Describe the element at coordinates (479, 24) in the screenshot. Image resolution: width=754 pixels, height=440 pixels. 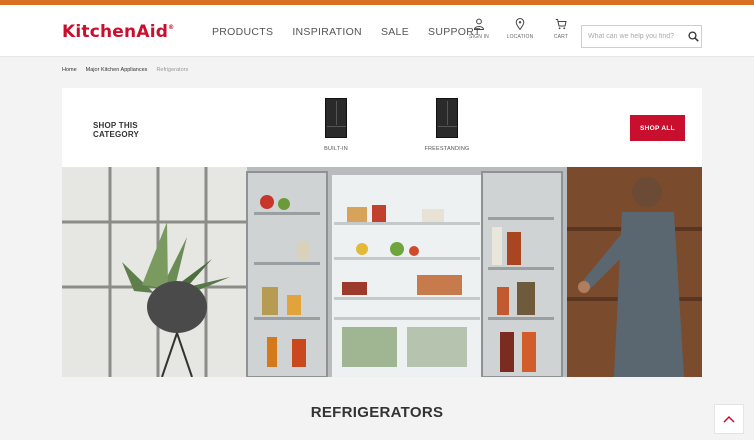
I see `person-icon` at that location.